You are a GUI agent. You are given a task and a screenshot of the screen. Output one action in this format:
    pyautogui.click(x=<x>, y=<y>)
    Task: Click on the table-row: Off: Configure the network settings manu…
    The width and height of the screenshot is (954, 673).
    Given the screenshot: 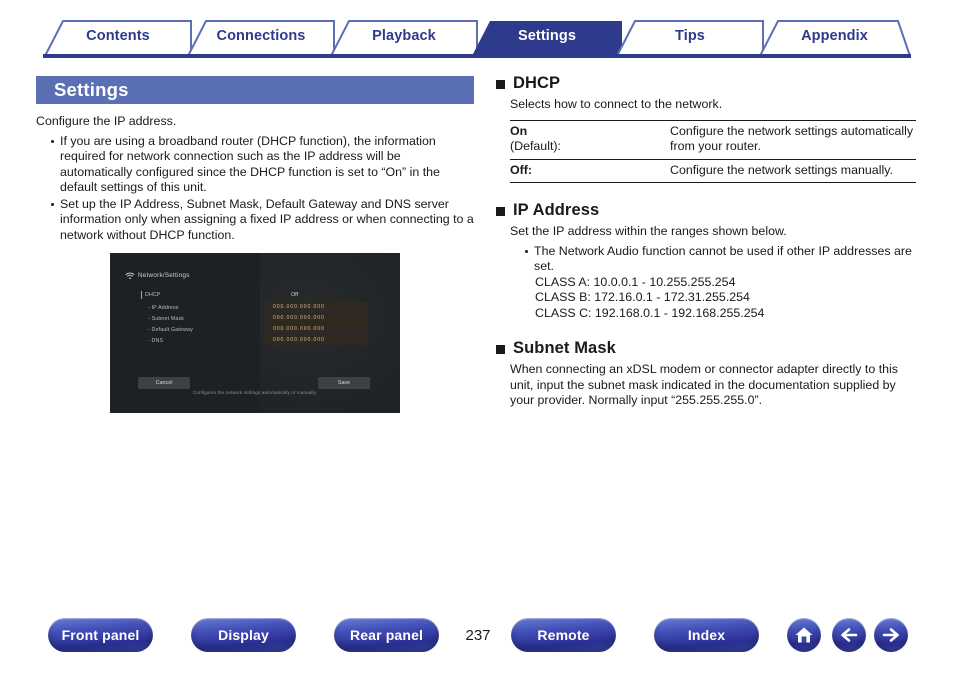 What is the action you would take?
    pyautogui.click(x=713, y=170)
    